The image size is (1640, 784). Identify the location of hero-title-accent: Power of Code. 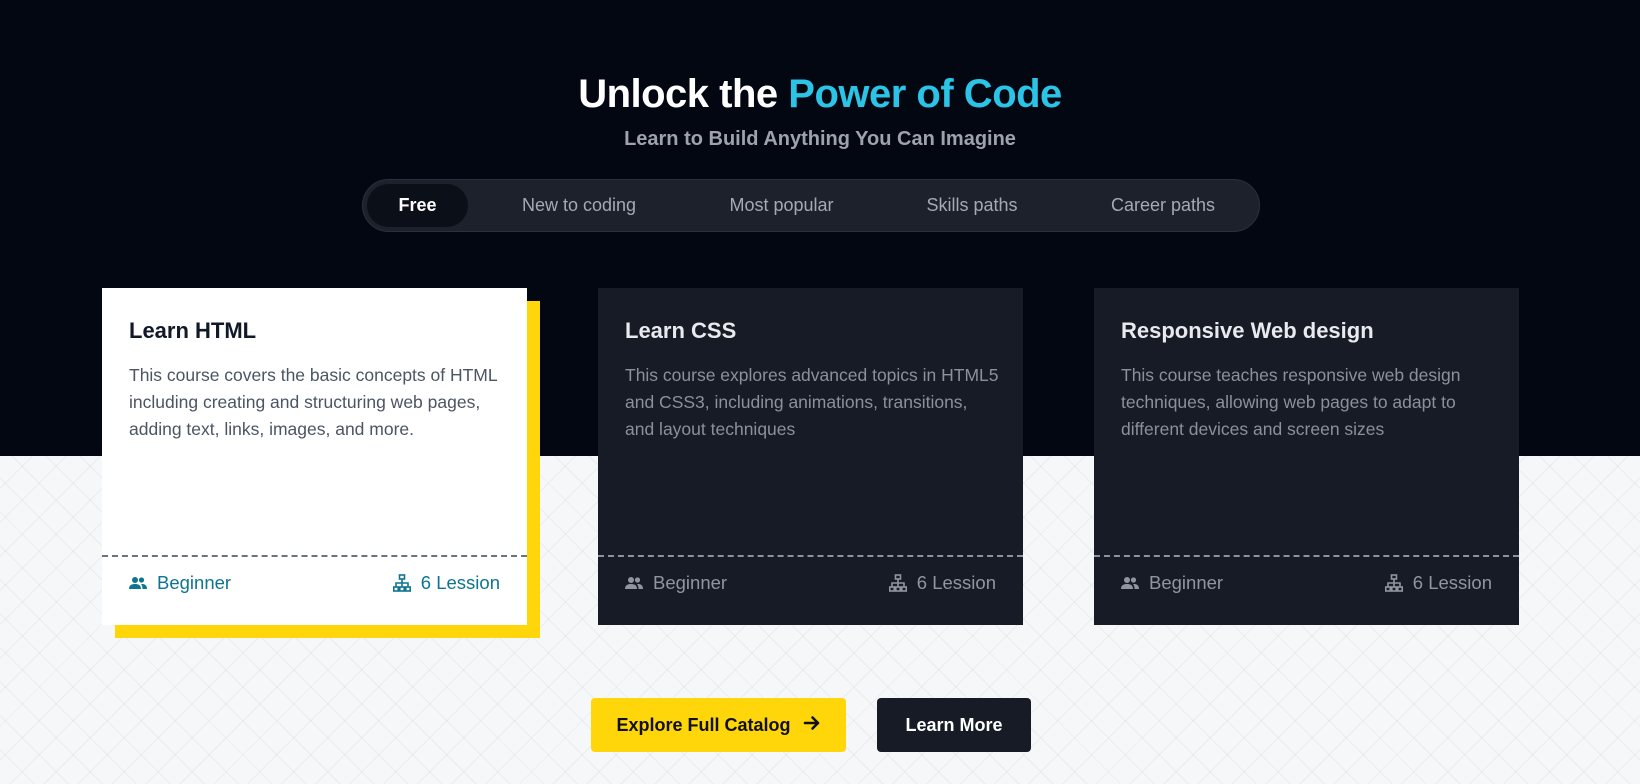
(925, 94).